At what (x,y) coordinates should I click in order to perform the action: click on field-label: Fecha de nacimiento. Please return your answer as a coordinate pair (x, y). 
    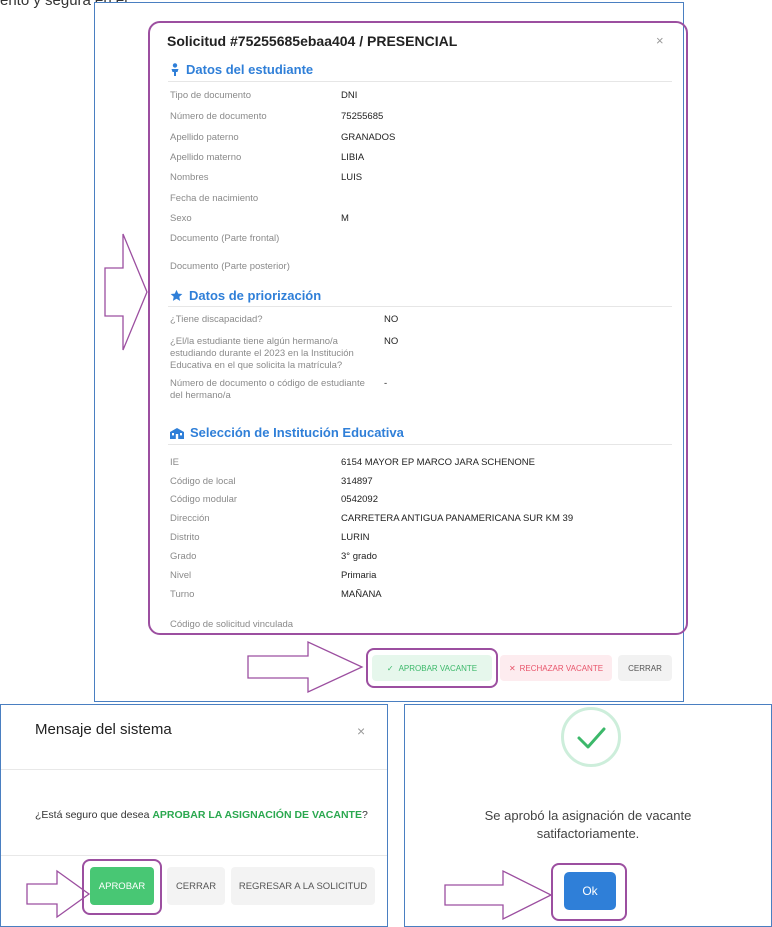
    Looking at the image, I should click on (214, 198).